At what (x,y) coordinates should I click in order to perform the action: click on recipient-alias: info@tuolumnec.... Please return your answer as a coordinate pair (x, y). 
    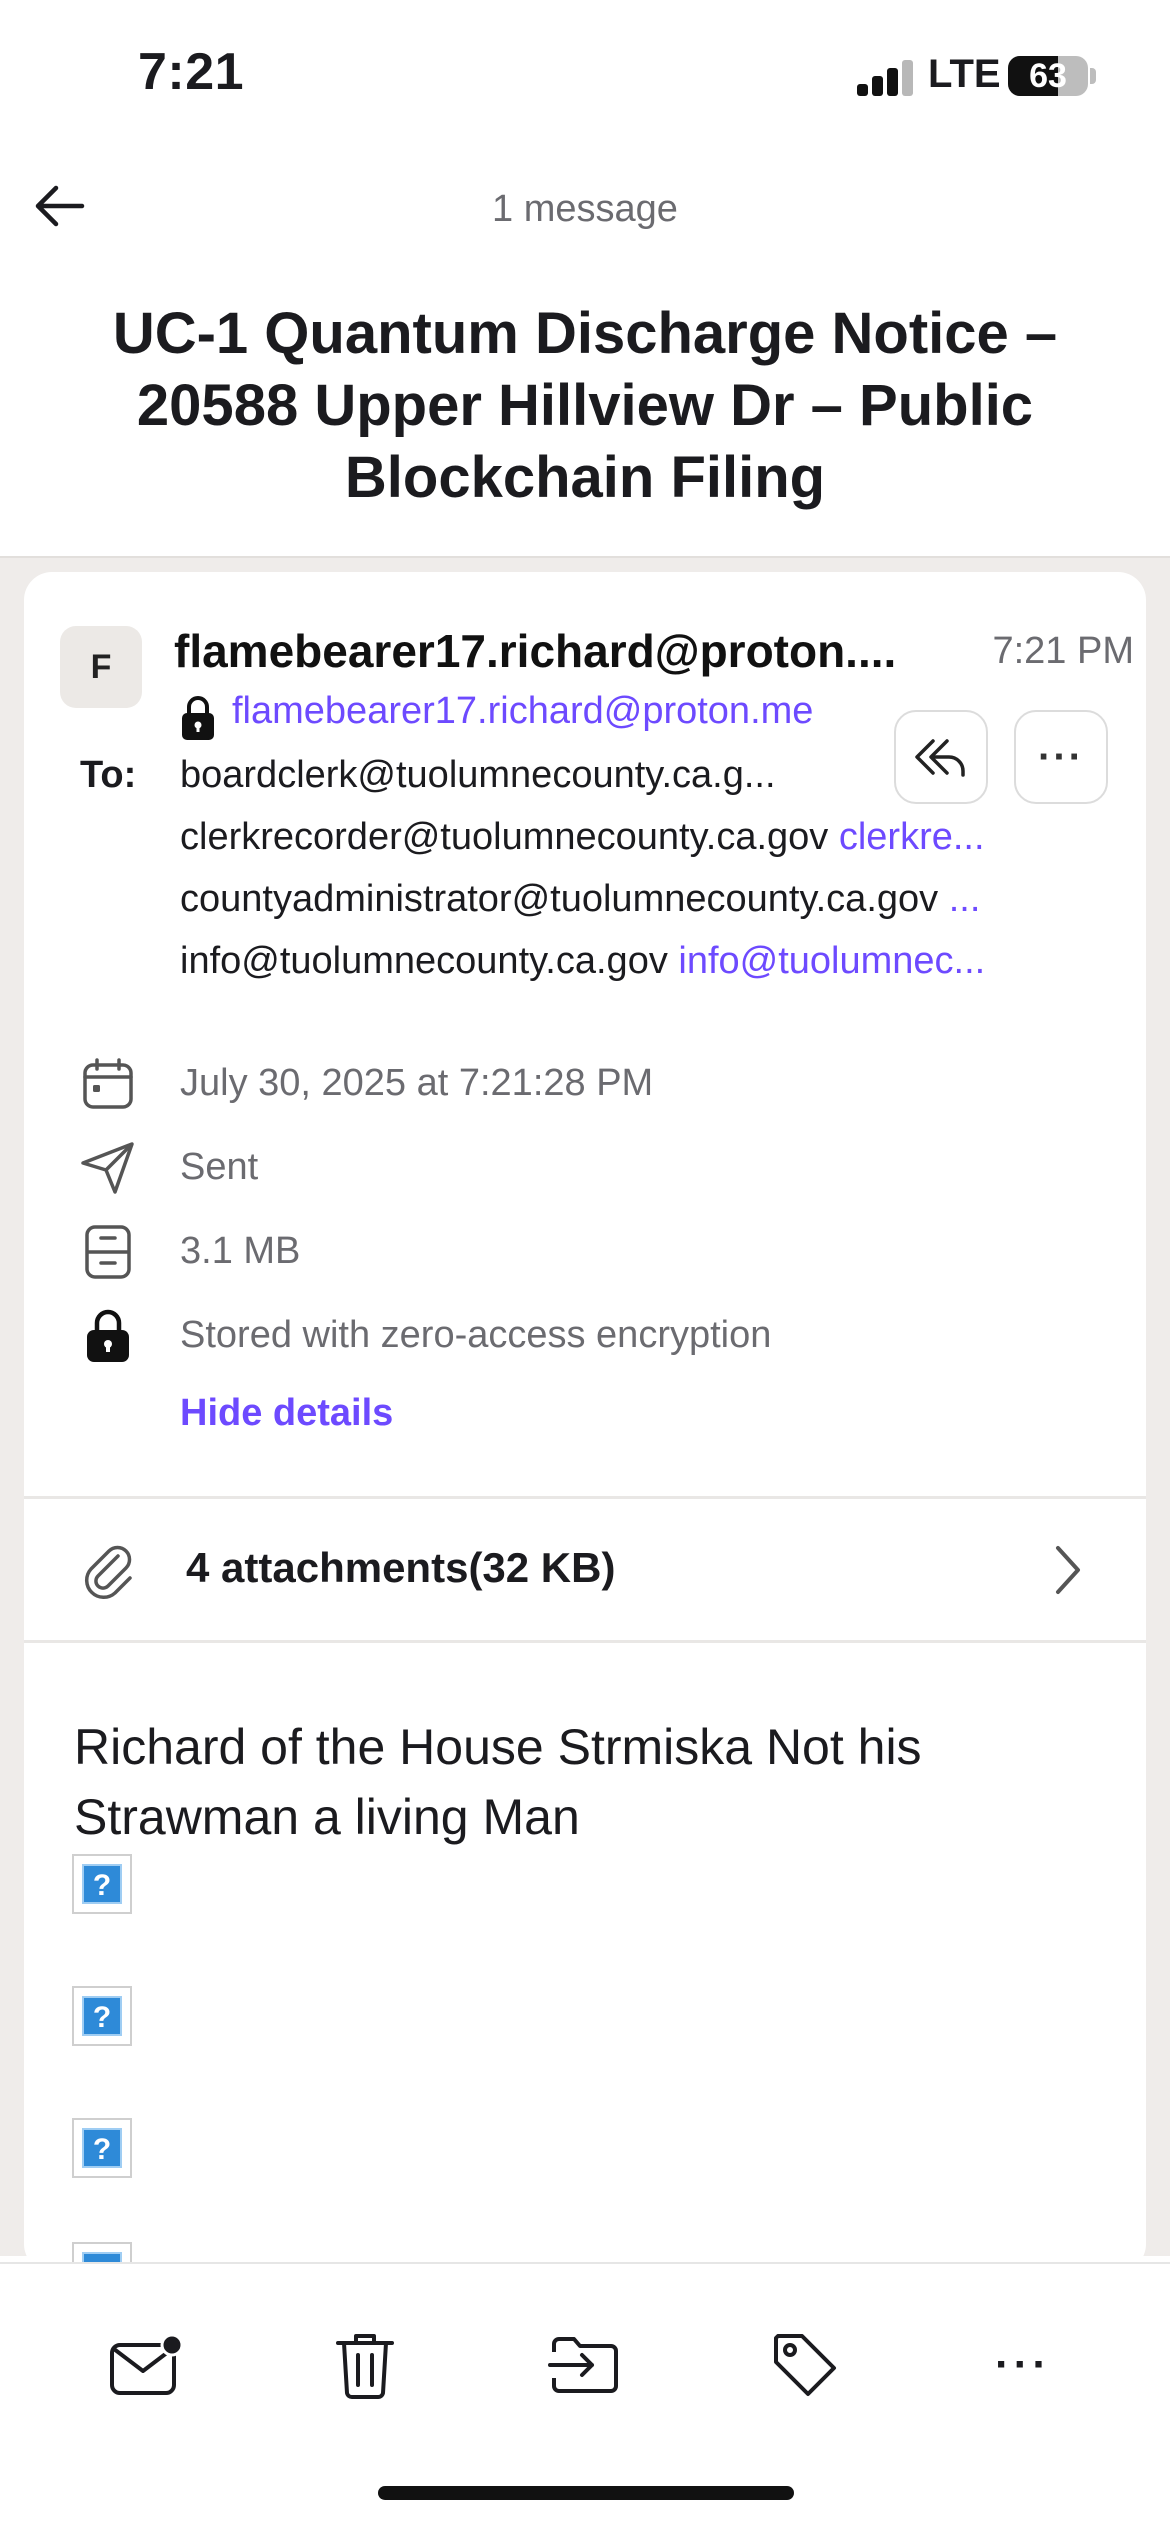
    Looking at the image, I should click on (832, 961).